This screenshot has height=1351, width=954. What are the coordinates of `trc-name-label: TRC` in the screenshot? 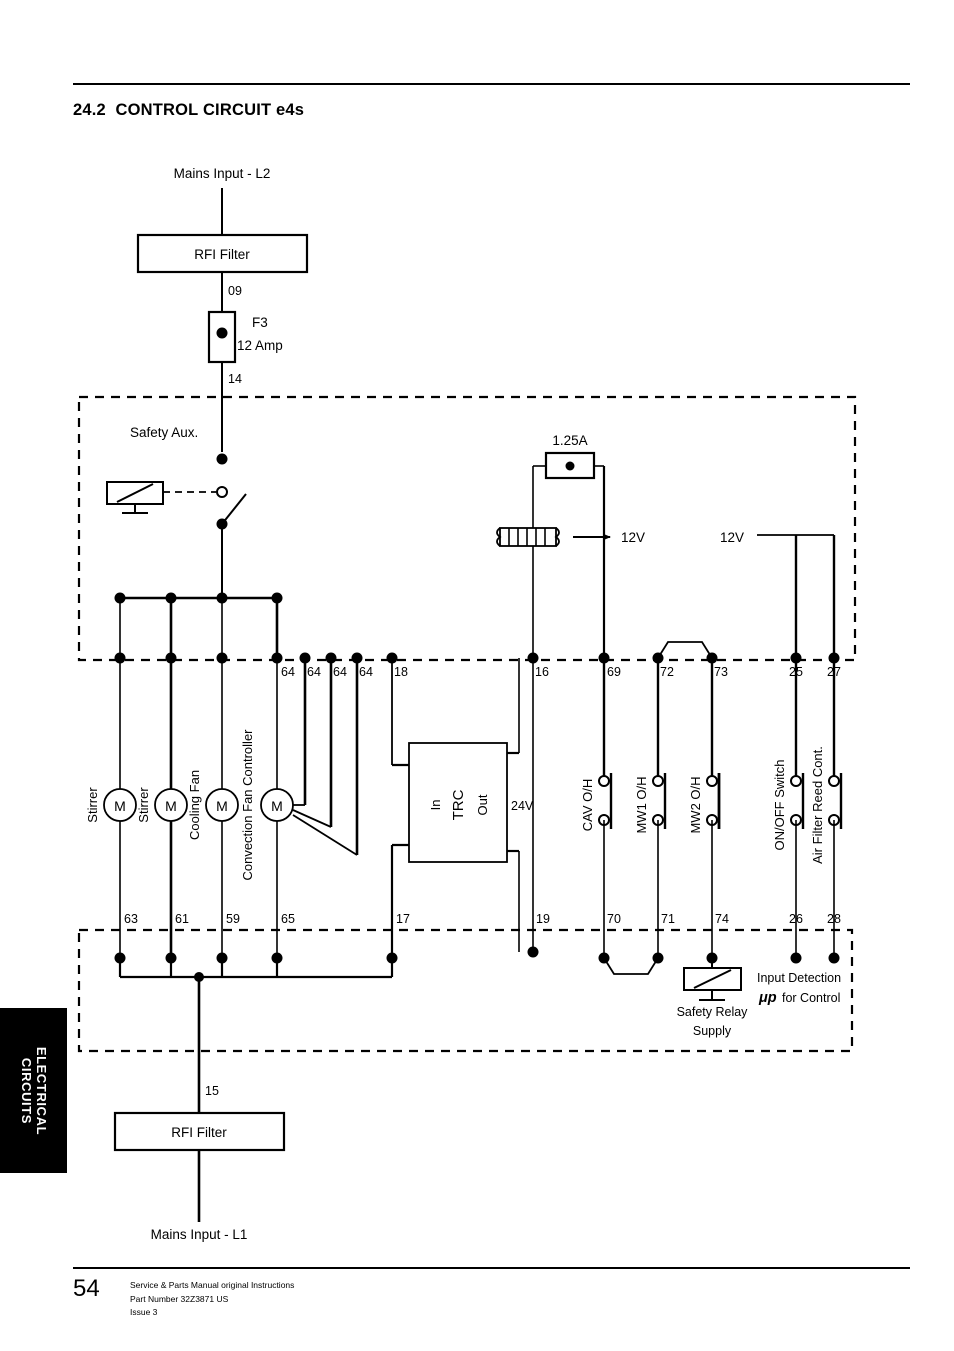 It's located at (458, 804).